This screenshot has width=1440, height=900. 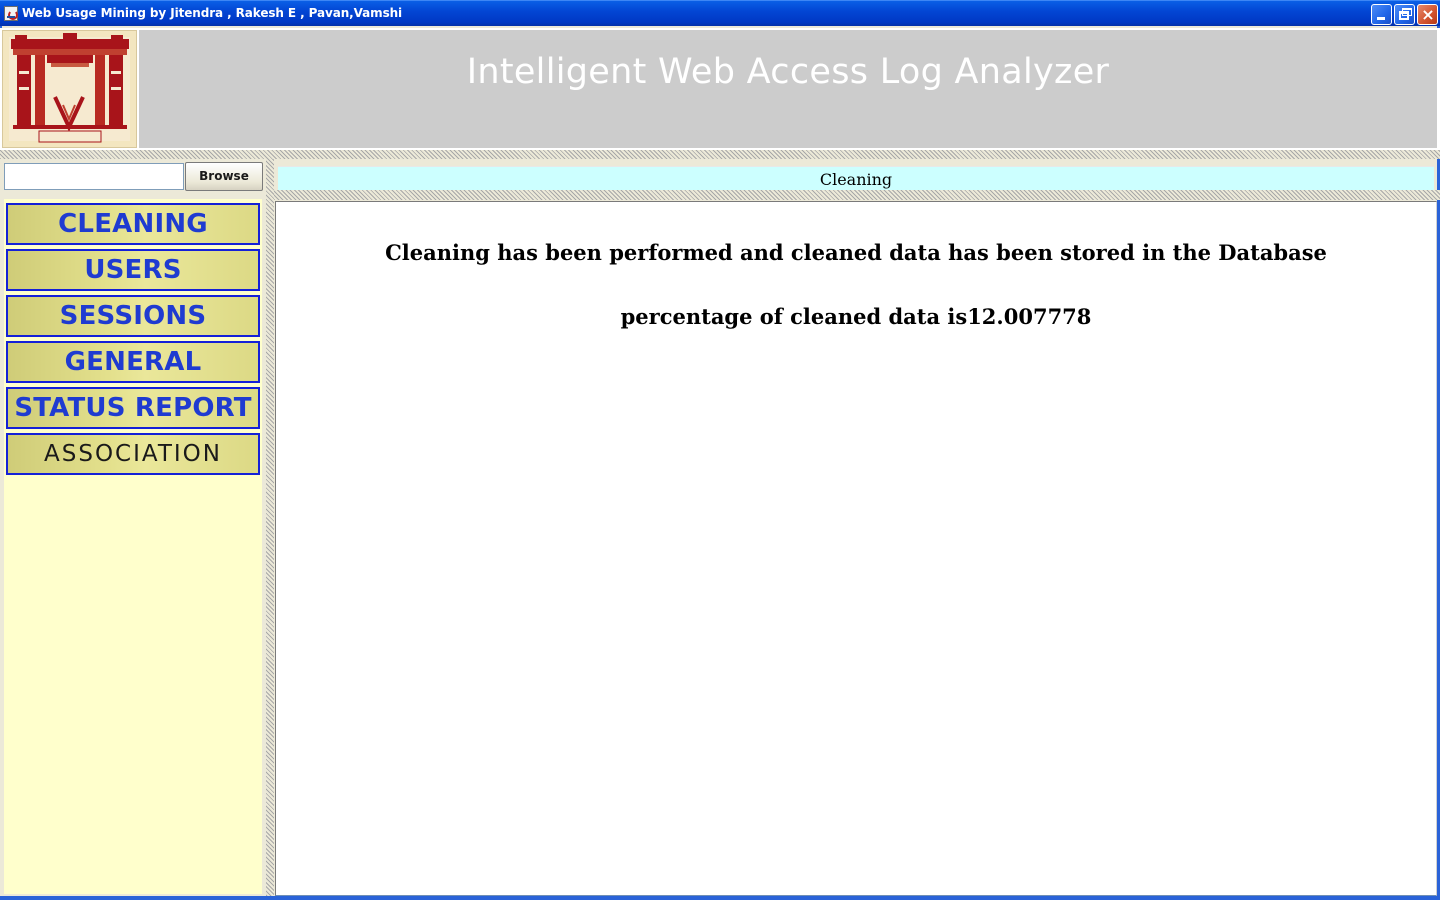 I want to click on cleaning-button: CLEANING, so click(x=133, y=224).